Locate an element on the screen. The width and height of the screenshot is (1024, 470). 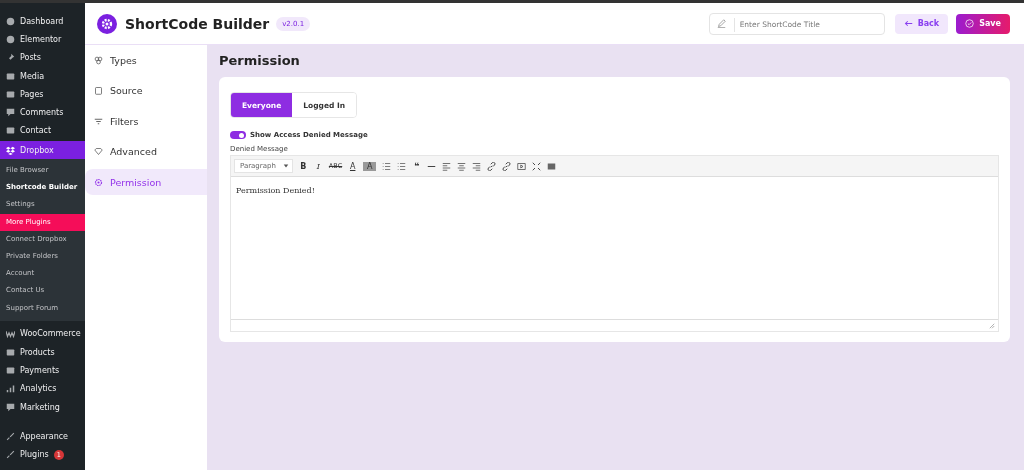
toolbar-button: B is located at coordinates (303, 166).